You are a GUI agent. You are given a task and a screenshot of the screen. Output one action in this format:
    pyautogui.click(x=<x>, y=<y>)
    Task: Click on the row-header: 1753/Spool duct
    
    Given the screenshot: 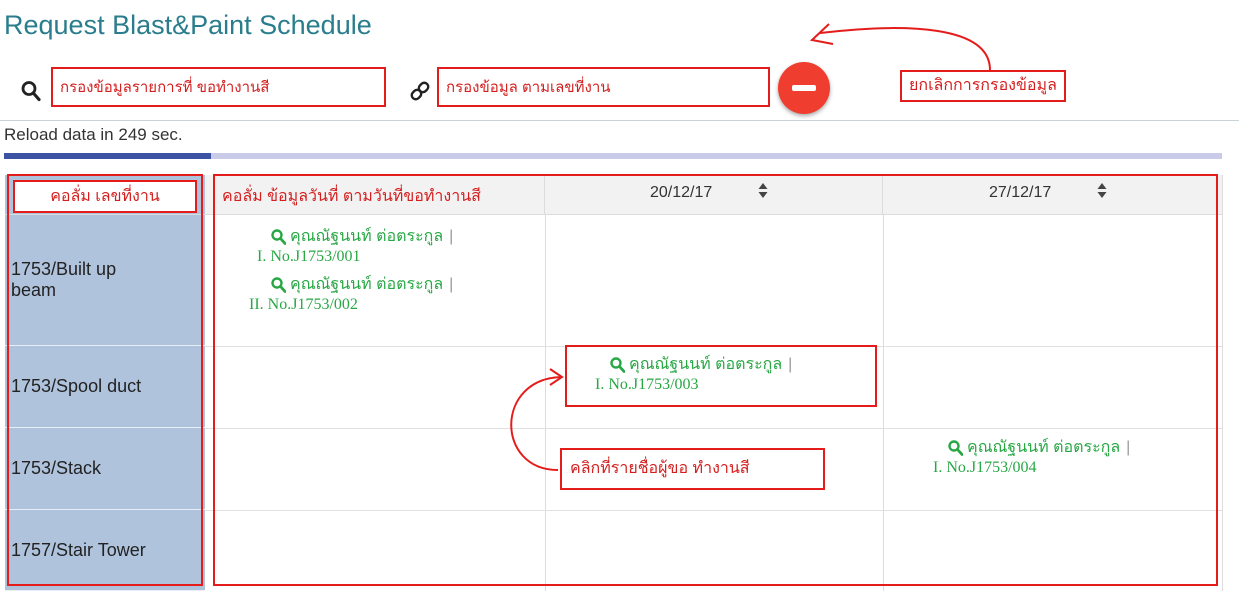 What is the action you would take?
    pyautogui.click(x=105, y=387)
    